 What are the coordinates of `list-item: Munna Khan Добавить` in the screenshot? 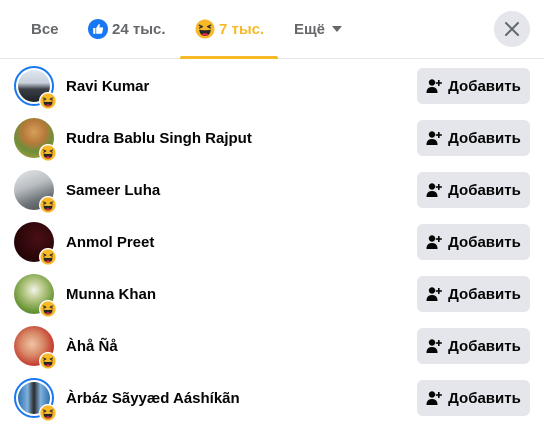 It's located at (272, 294).